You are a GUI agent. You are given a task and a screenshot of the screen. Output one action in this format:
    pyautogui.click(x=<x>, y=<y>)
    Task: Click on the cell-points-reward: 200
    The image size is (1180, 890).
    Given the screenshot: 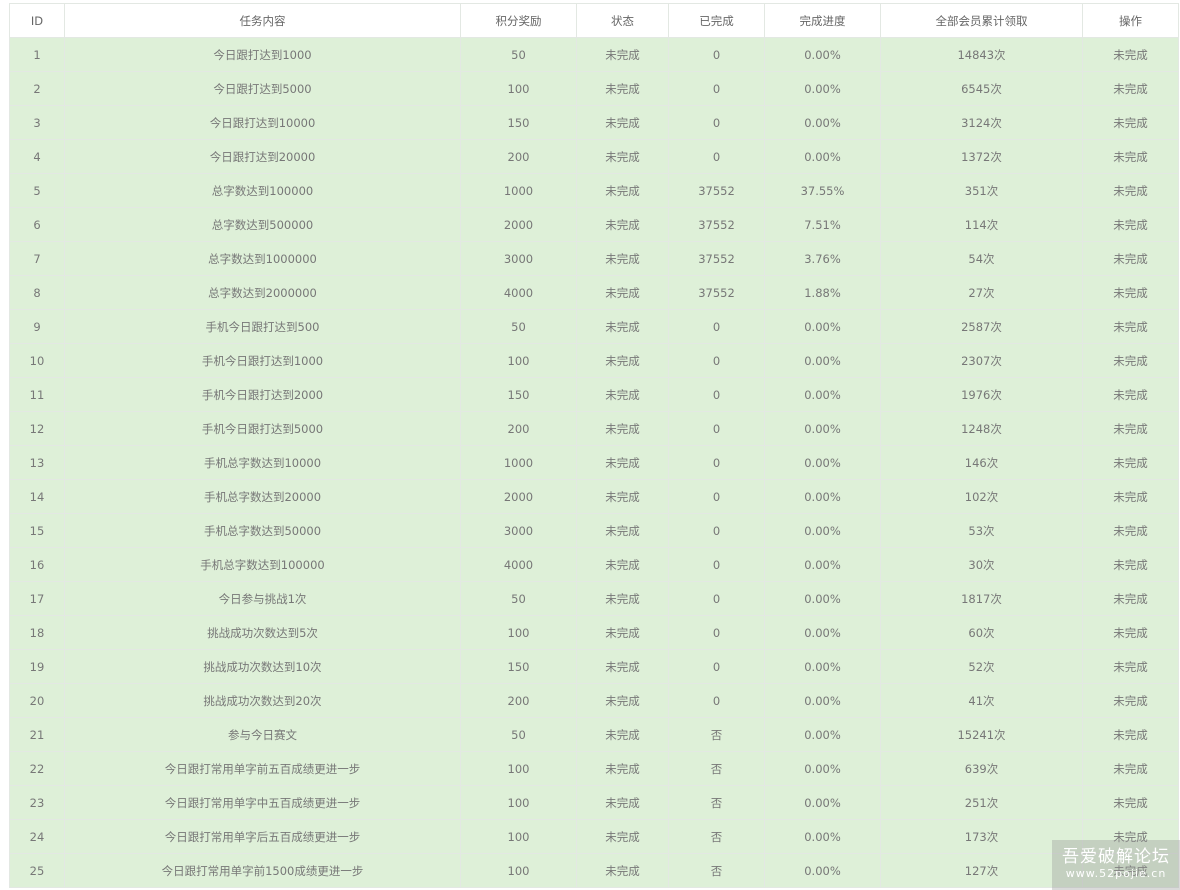 What is the action you would take?
    pyautogui.click(x=518, y=700)
    